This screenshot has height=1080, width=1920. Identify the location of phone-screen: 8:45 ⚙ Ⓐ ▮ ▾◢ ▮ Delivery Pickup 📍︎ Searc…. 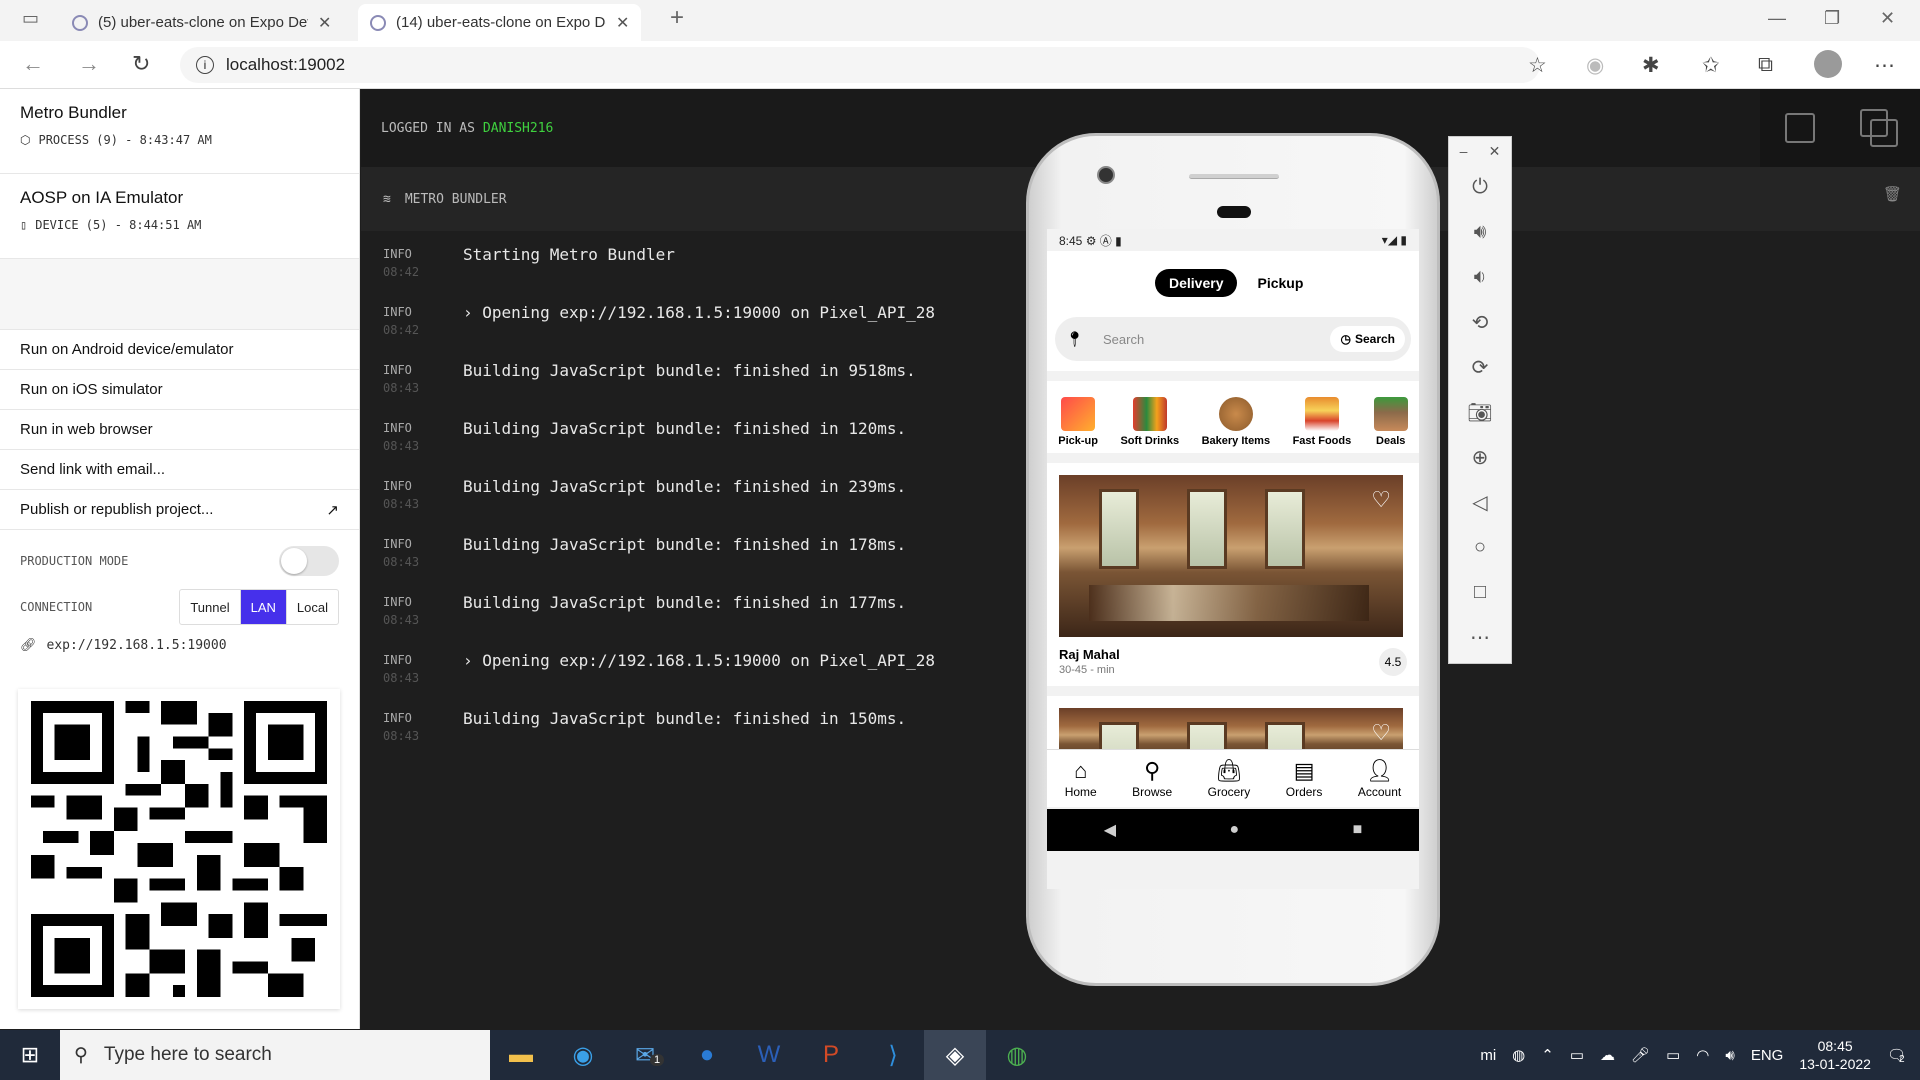
(1233, 559).